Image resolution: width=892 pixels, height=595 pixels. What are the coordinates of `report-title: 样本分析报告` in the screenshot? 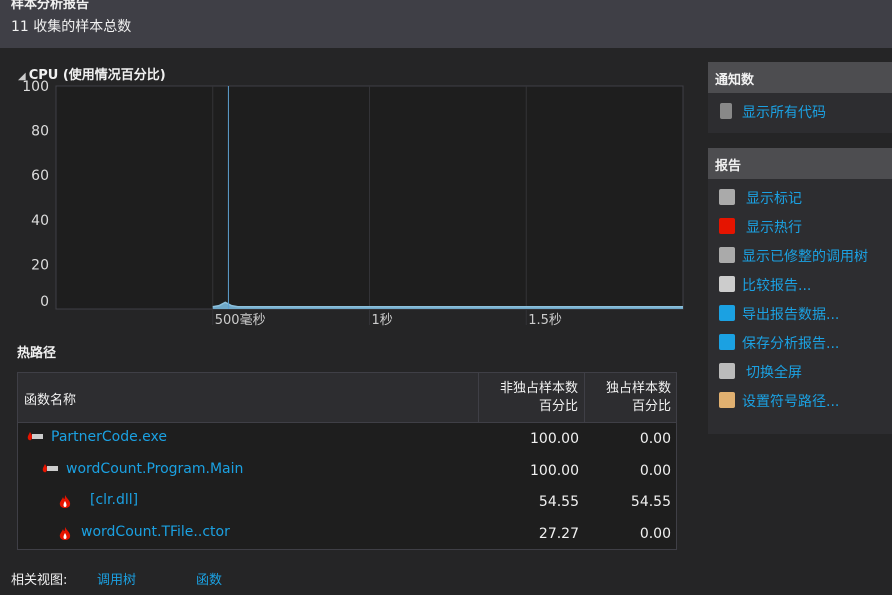 It's located at (50, 6).